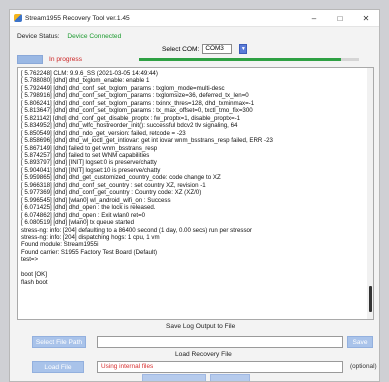 The height and width of the screenshot is (382, 389). Describe the element at coordinates (366, 18) in the screenshot. I see `close-button: ✕` at that location.